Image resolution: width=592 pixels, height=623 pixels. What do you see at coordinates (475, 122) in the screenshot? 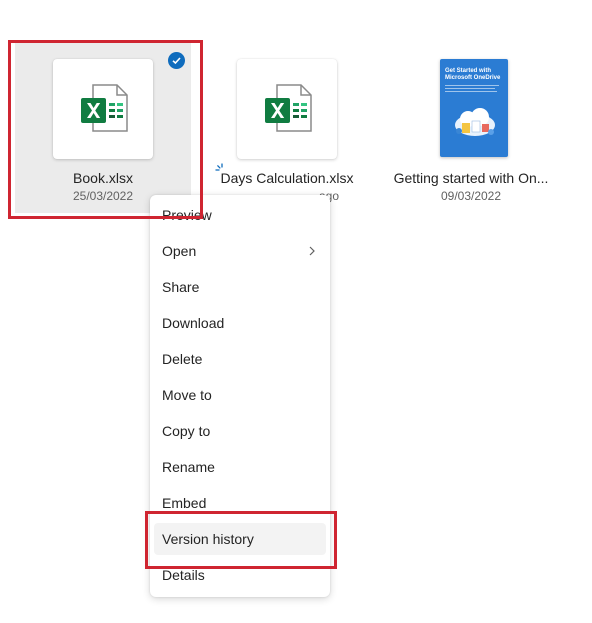
I see `cloud-illustration-icon` at bounding box center [475, 122].